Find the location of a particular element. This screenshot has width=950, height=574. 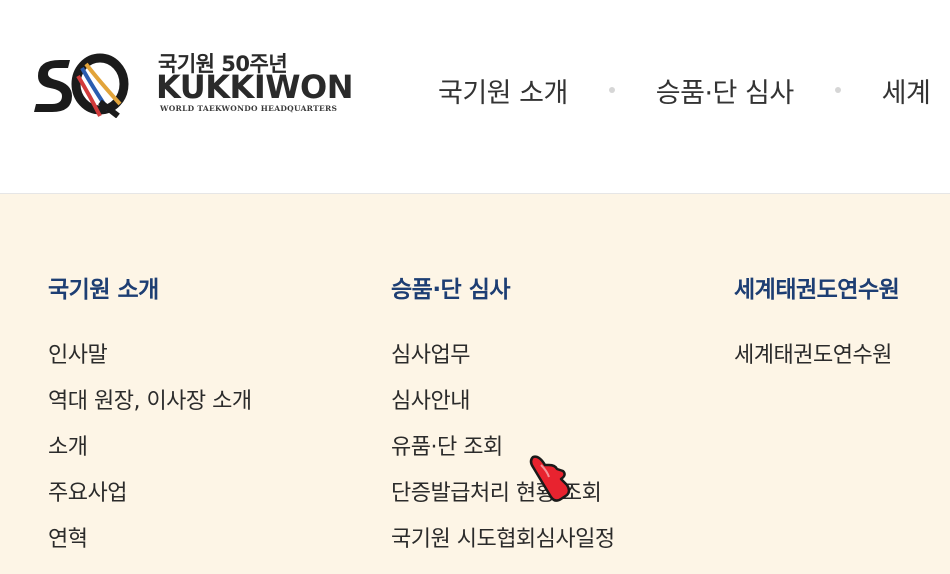

menu-link-exam-work: 심사업무 is located at coordinates (503, 356).